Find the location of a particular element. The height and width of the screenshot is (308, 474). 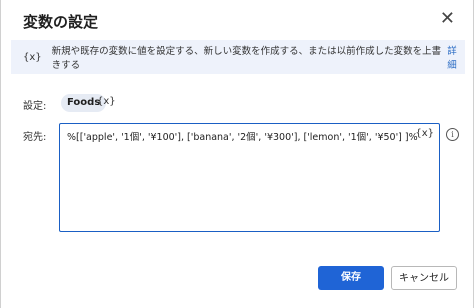

variable-picker-icon: {x} is located at coordinates (106, 101).